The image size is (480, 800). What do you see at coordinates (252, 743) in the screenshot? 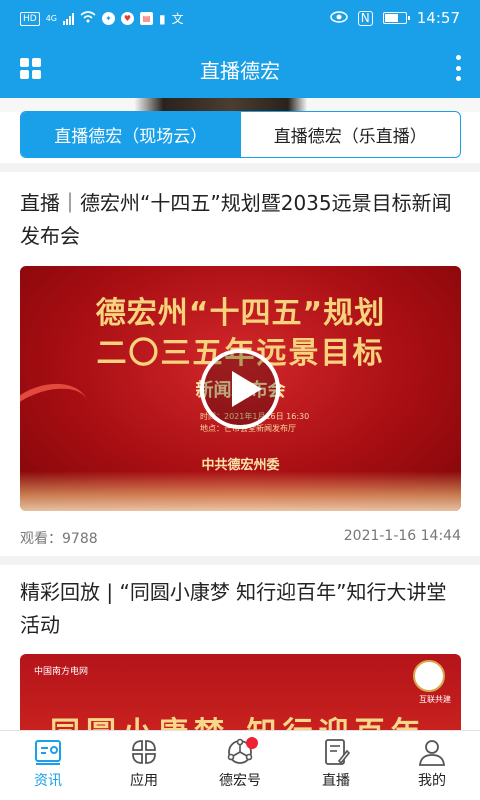
I see `notification-dot` at bounding box center [252, 743].